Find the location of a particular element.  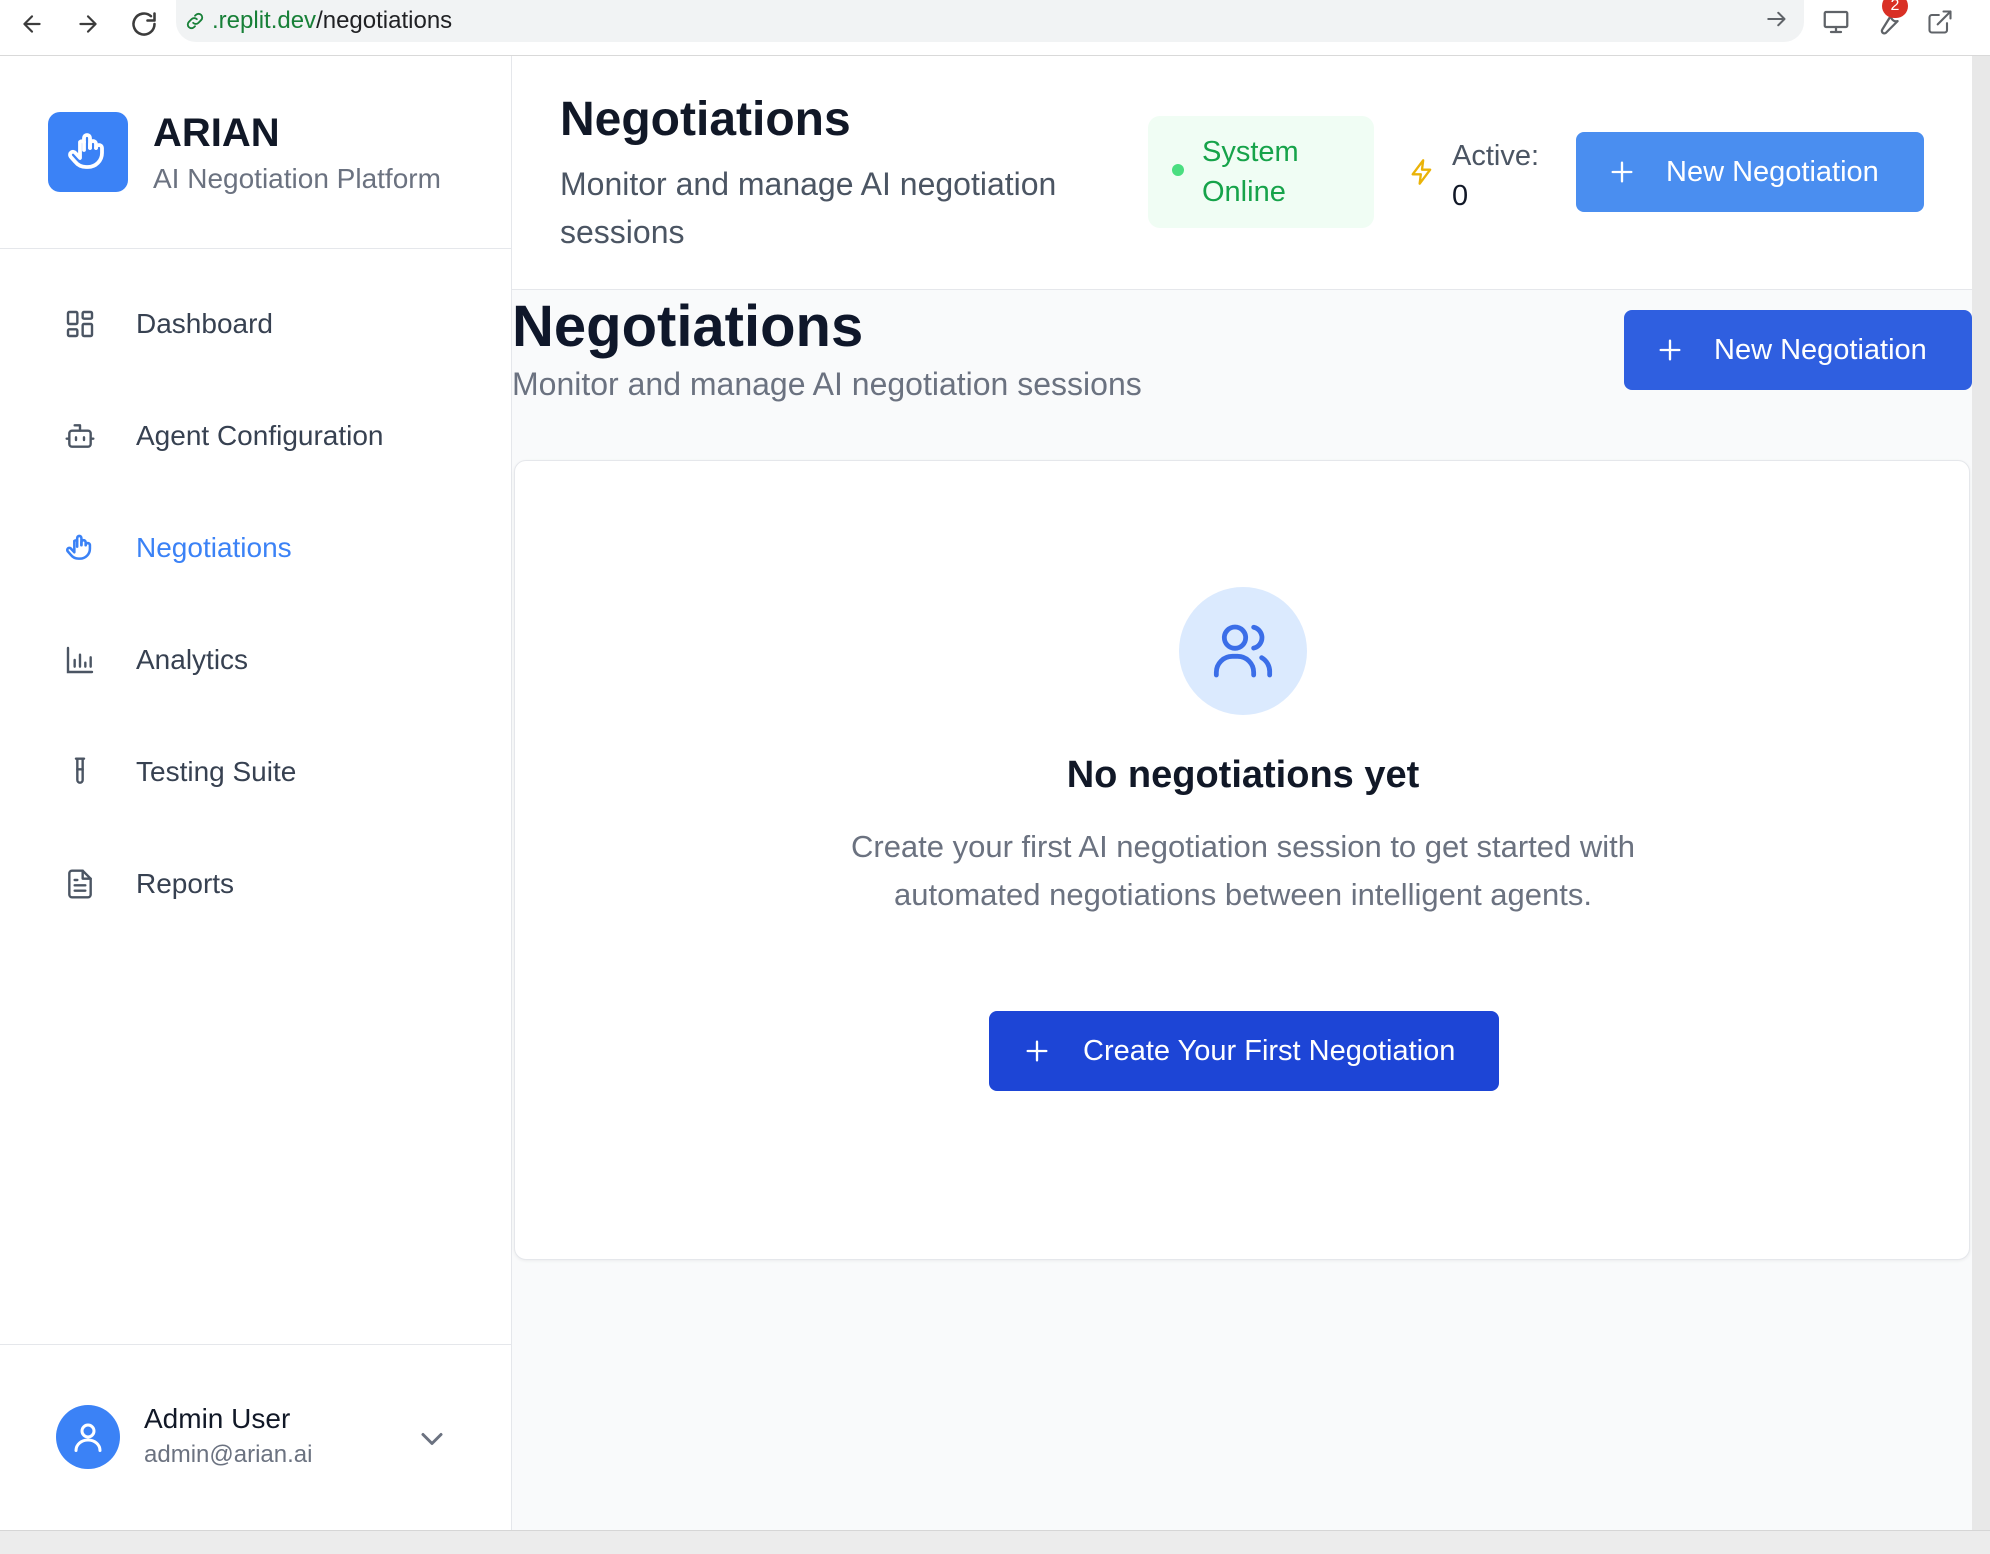

hand-icon is located at coordinates (80, 548).